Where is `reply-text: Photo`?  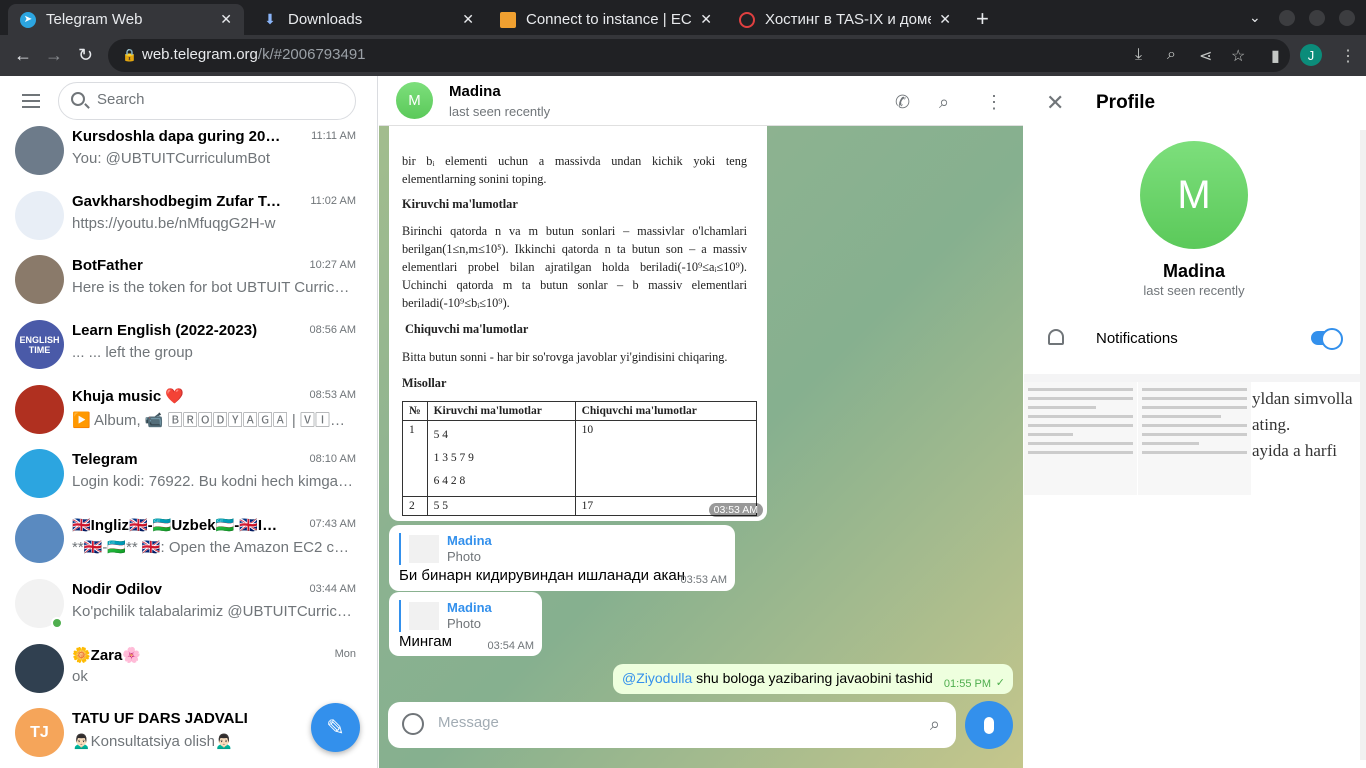
reply-text: Photo is located at coordinates (464, 556).